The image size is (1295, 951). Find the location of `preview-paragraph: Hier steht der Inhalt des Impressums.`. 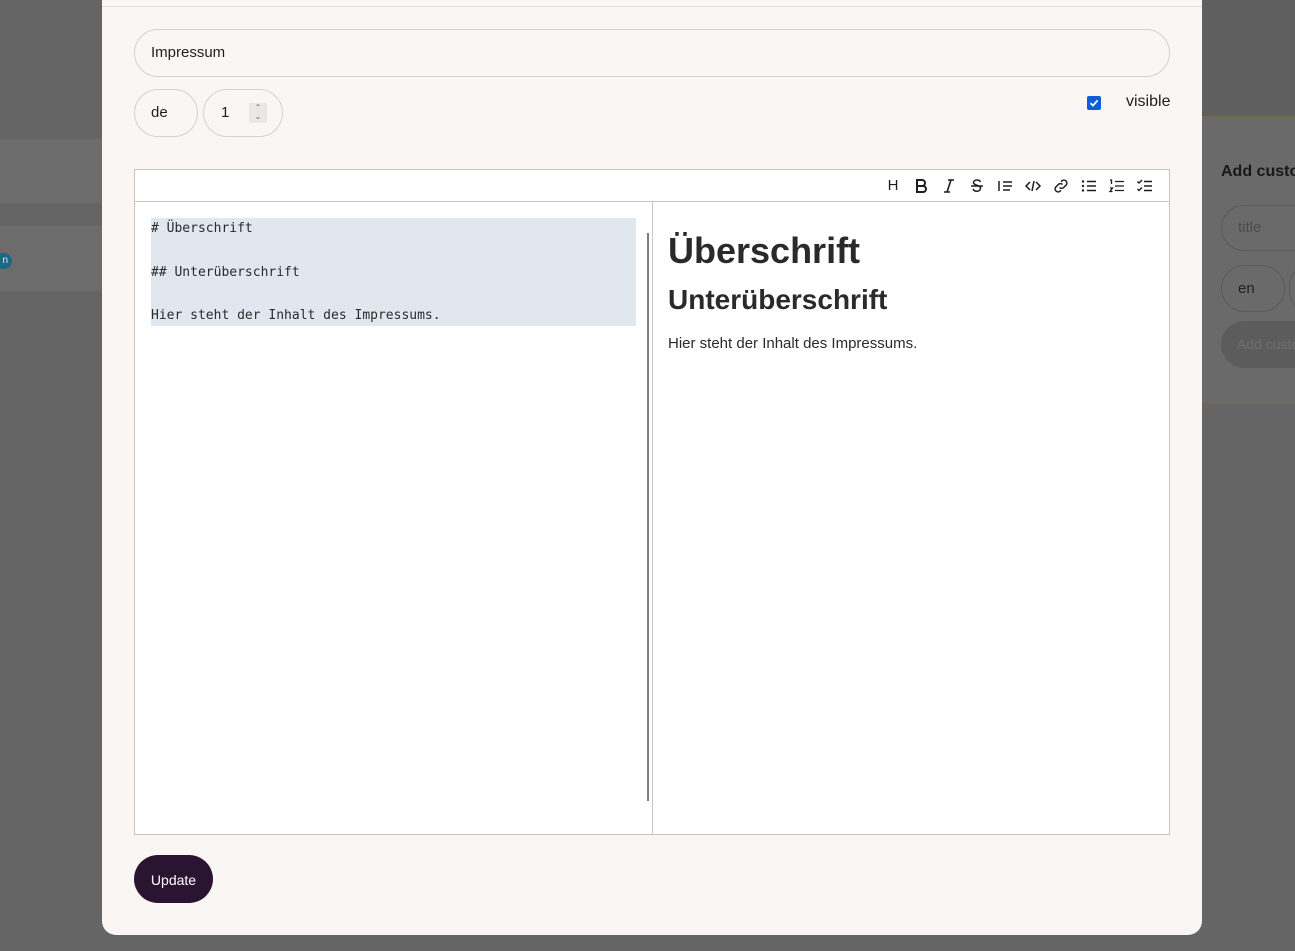

preview-paragraph: Hier steht der Inhalt des Impressums. is located at coordinates (793, 343).